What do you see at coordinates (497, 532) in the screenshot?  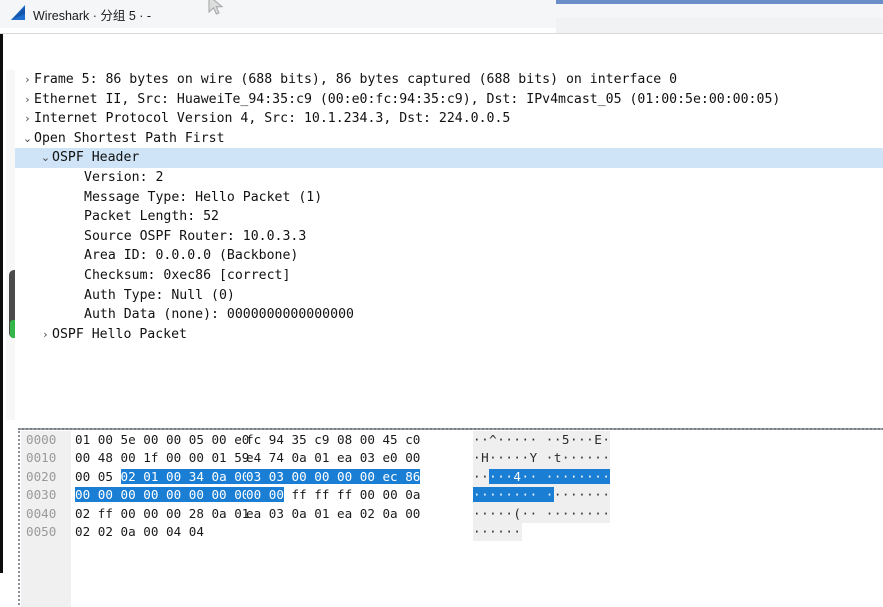 I see `hex-ascii: ······` at bounding box center [497, 532].